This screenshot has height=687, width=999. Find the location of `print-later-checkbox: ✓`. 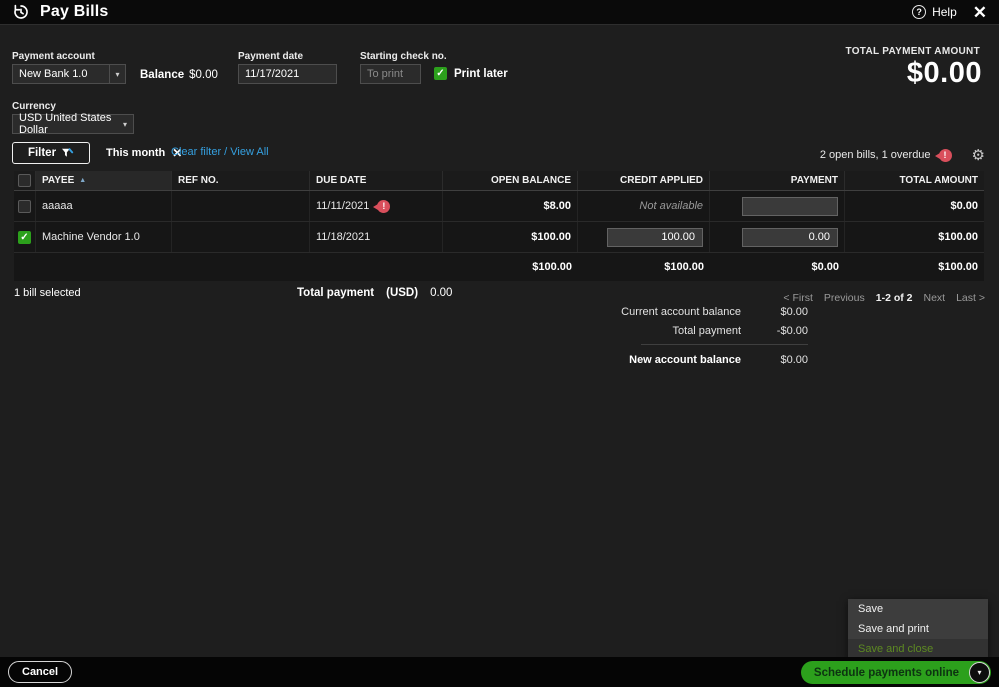

print-later-checkbox: ✓ is located at coordinates (440, 73).